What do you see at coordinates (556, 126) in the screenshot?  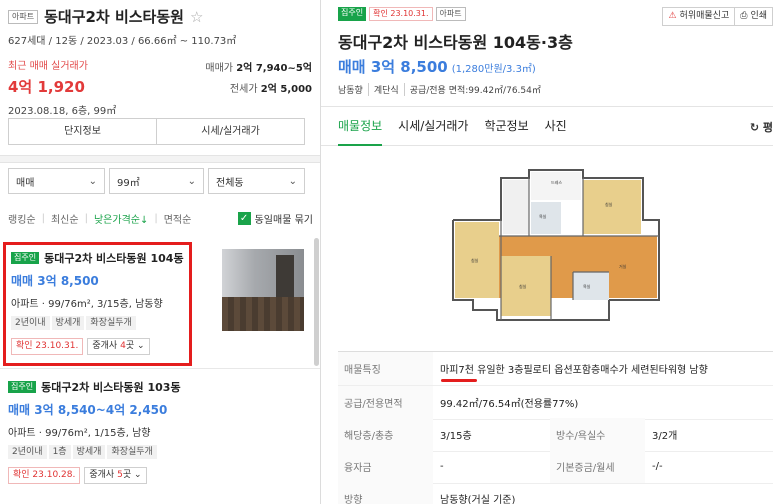 I see `tab-photos: 사진` at bounding box center [556, 126].